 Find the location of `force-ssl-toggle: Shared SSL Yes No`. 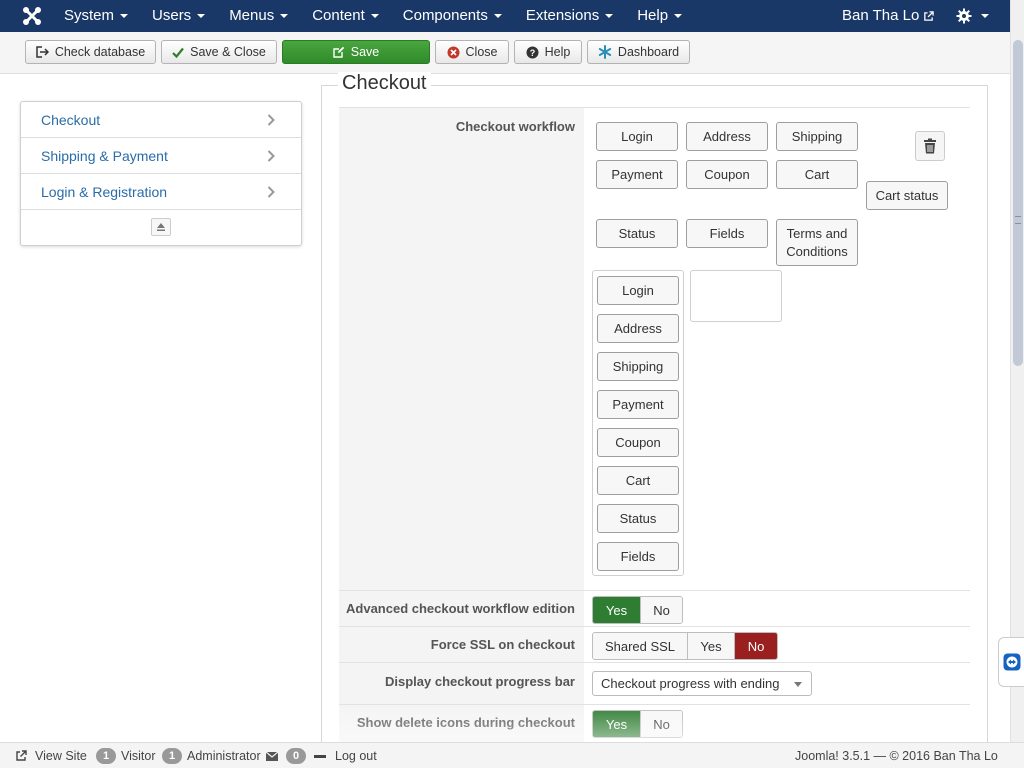

force-ssl-toggle: Shared SSL Yes No is located at coordinates (685, 646).